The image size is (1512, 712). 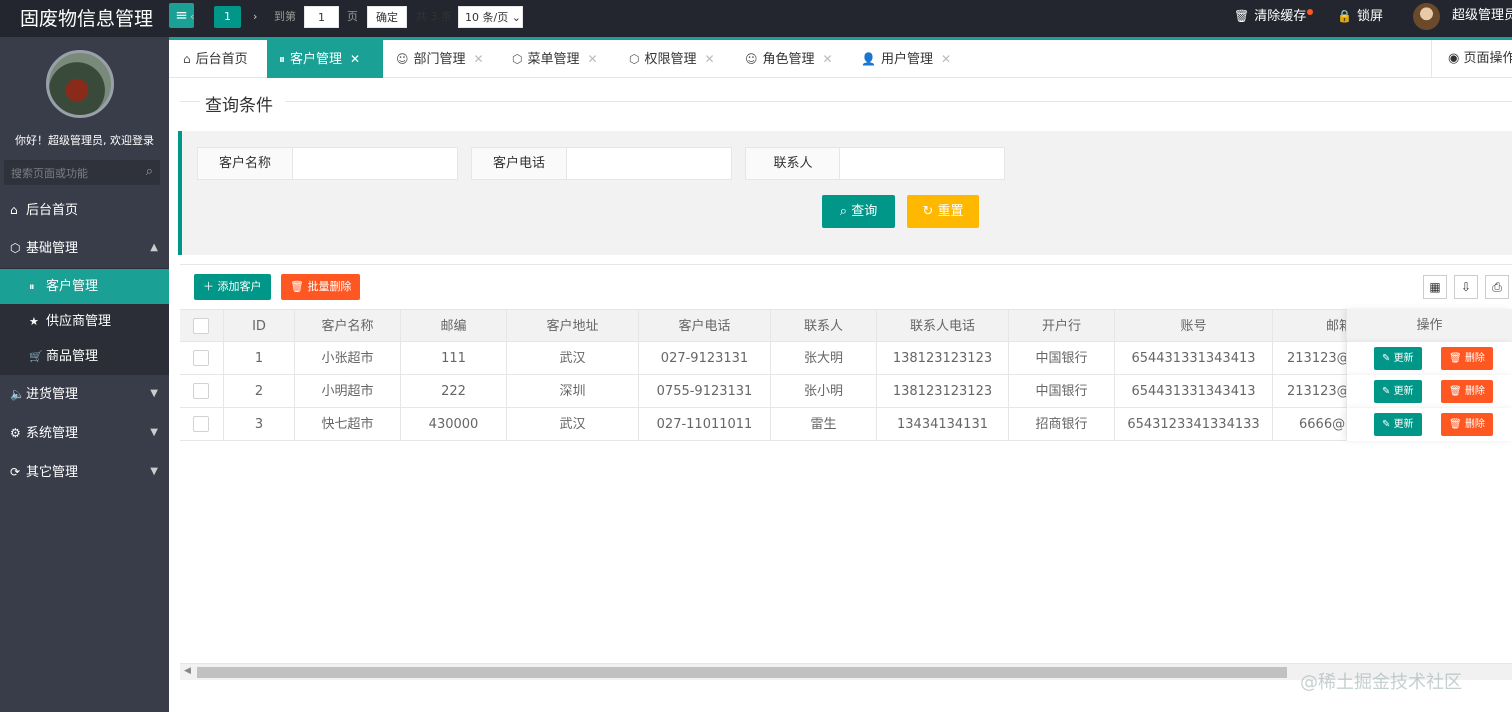 What do you see at coordinates (1426, 16) in the screenshot?
I see `user-avatar` at bounding box center [1426, 16].